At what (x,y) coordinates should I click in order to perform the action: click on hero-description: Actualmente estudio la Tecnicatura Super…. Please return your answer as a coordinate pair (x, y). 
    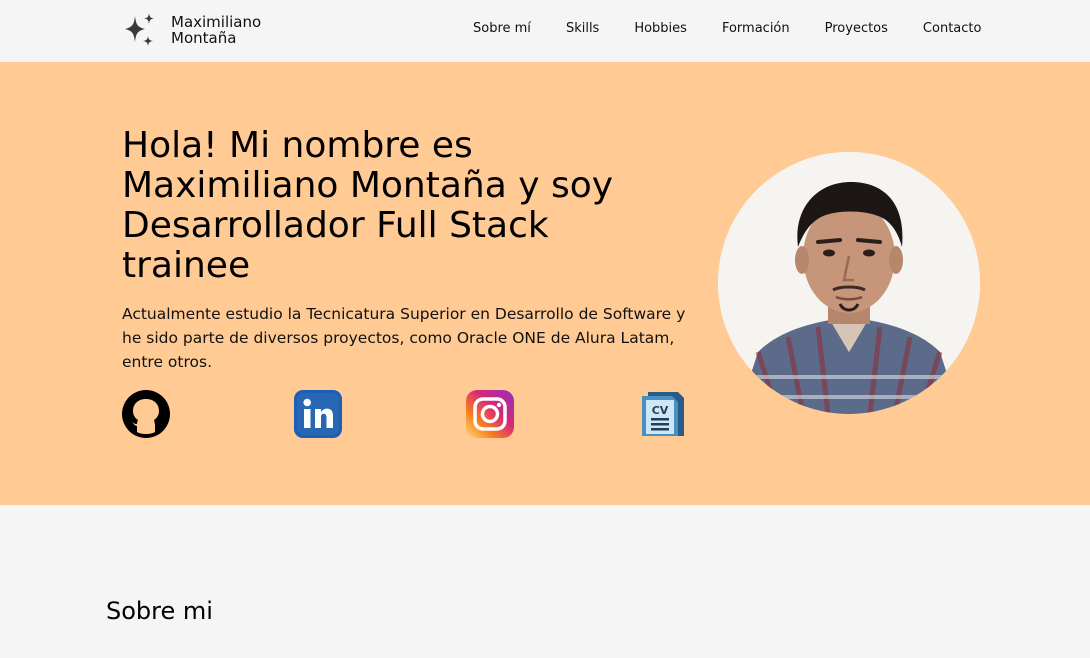
    Looking at the image, I should click on (404, 338).